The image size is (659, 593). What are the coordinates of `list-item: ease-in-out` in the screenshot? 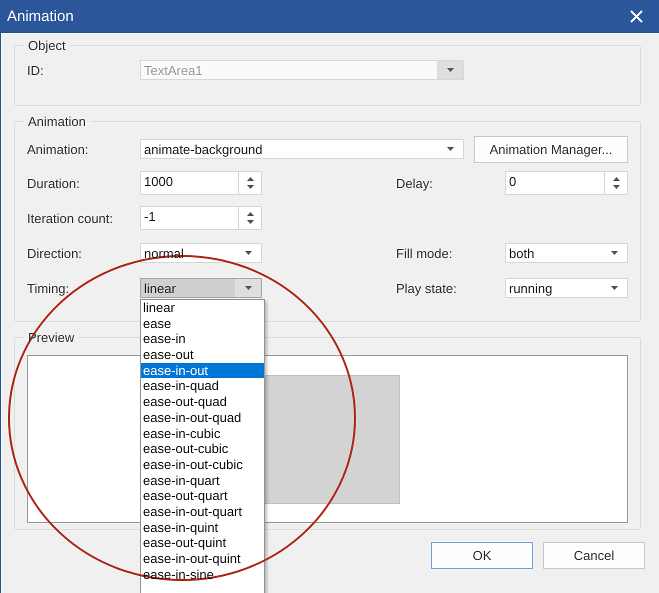 It's located at (202, 370).